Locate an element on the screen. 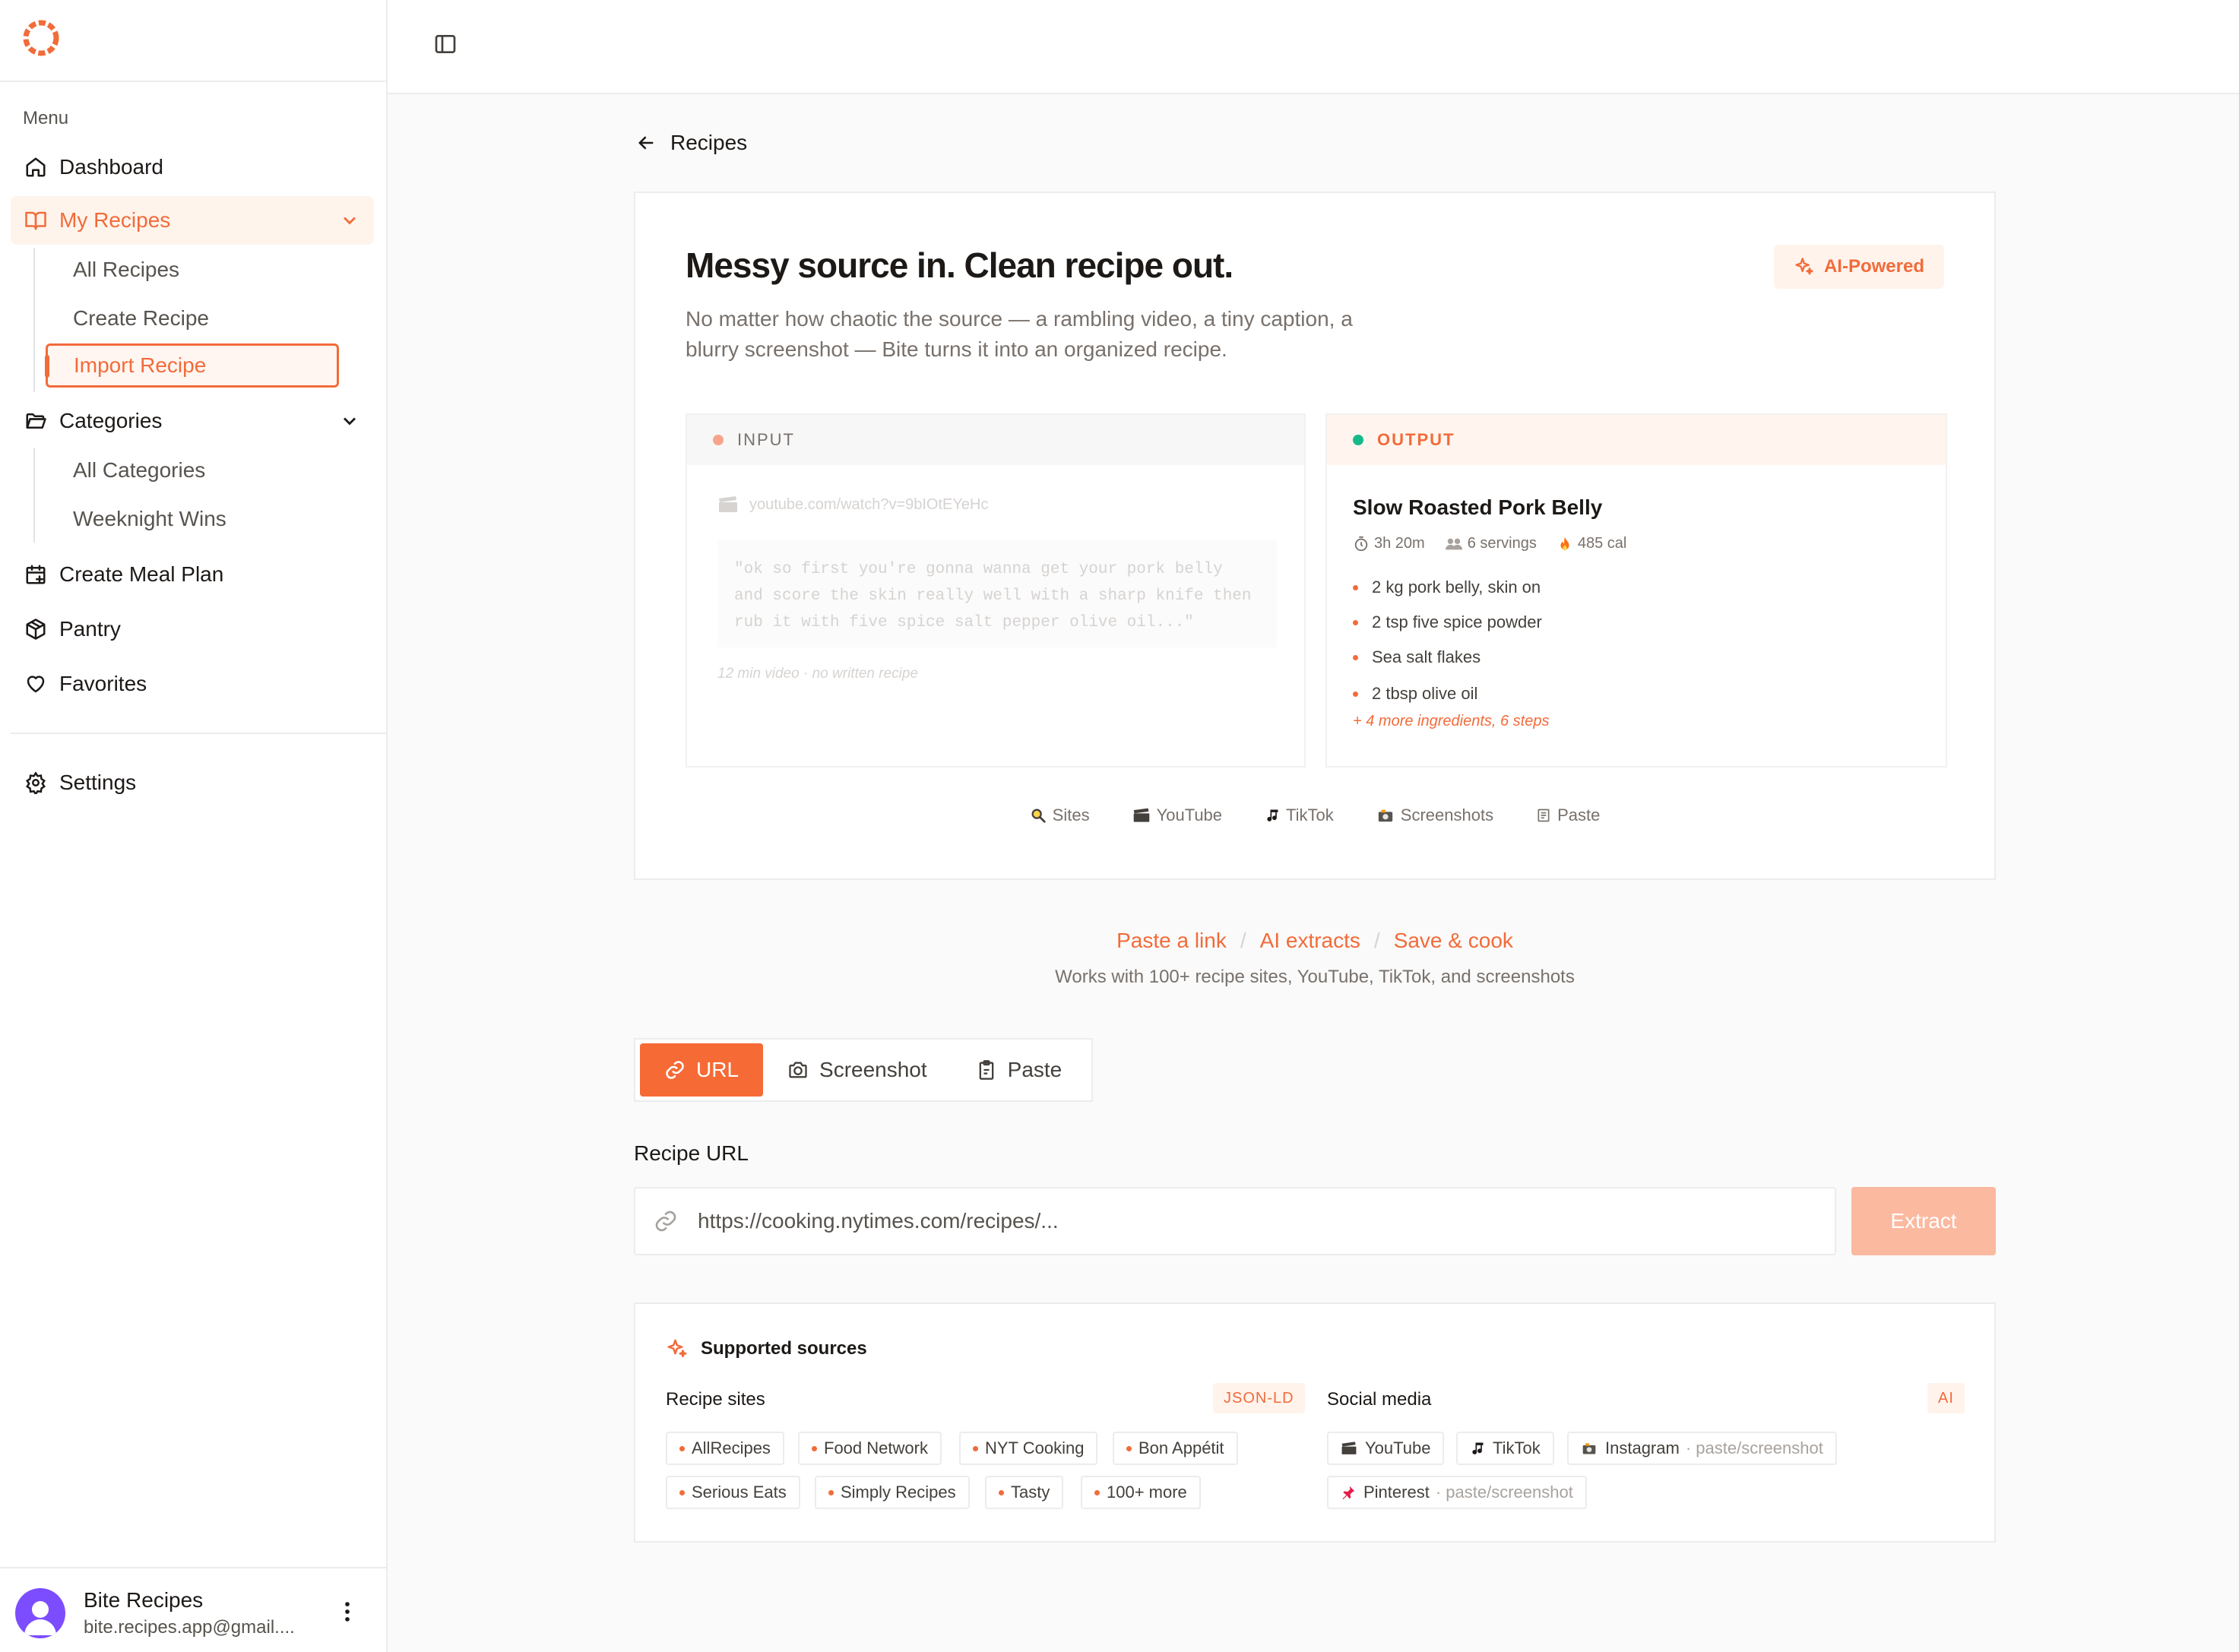 The image size is (2239, 1652). source-label: Paste is located at coordinates (1579, 814).